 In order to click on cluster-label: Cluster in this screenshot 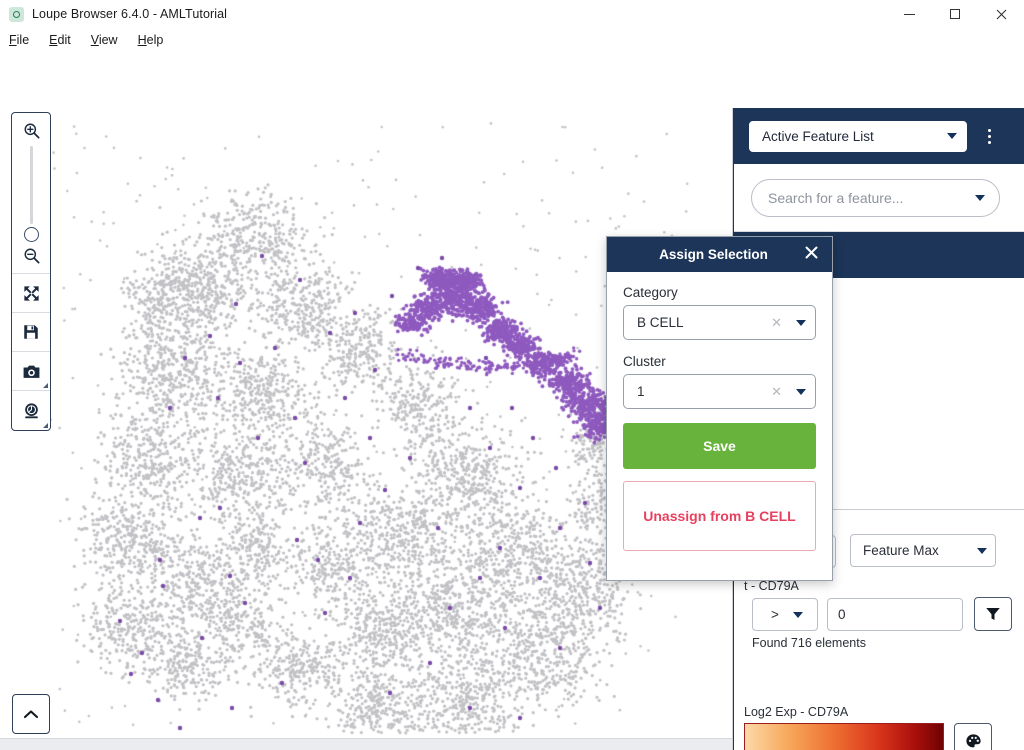, I will do `click(644, 361)`.